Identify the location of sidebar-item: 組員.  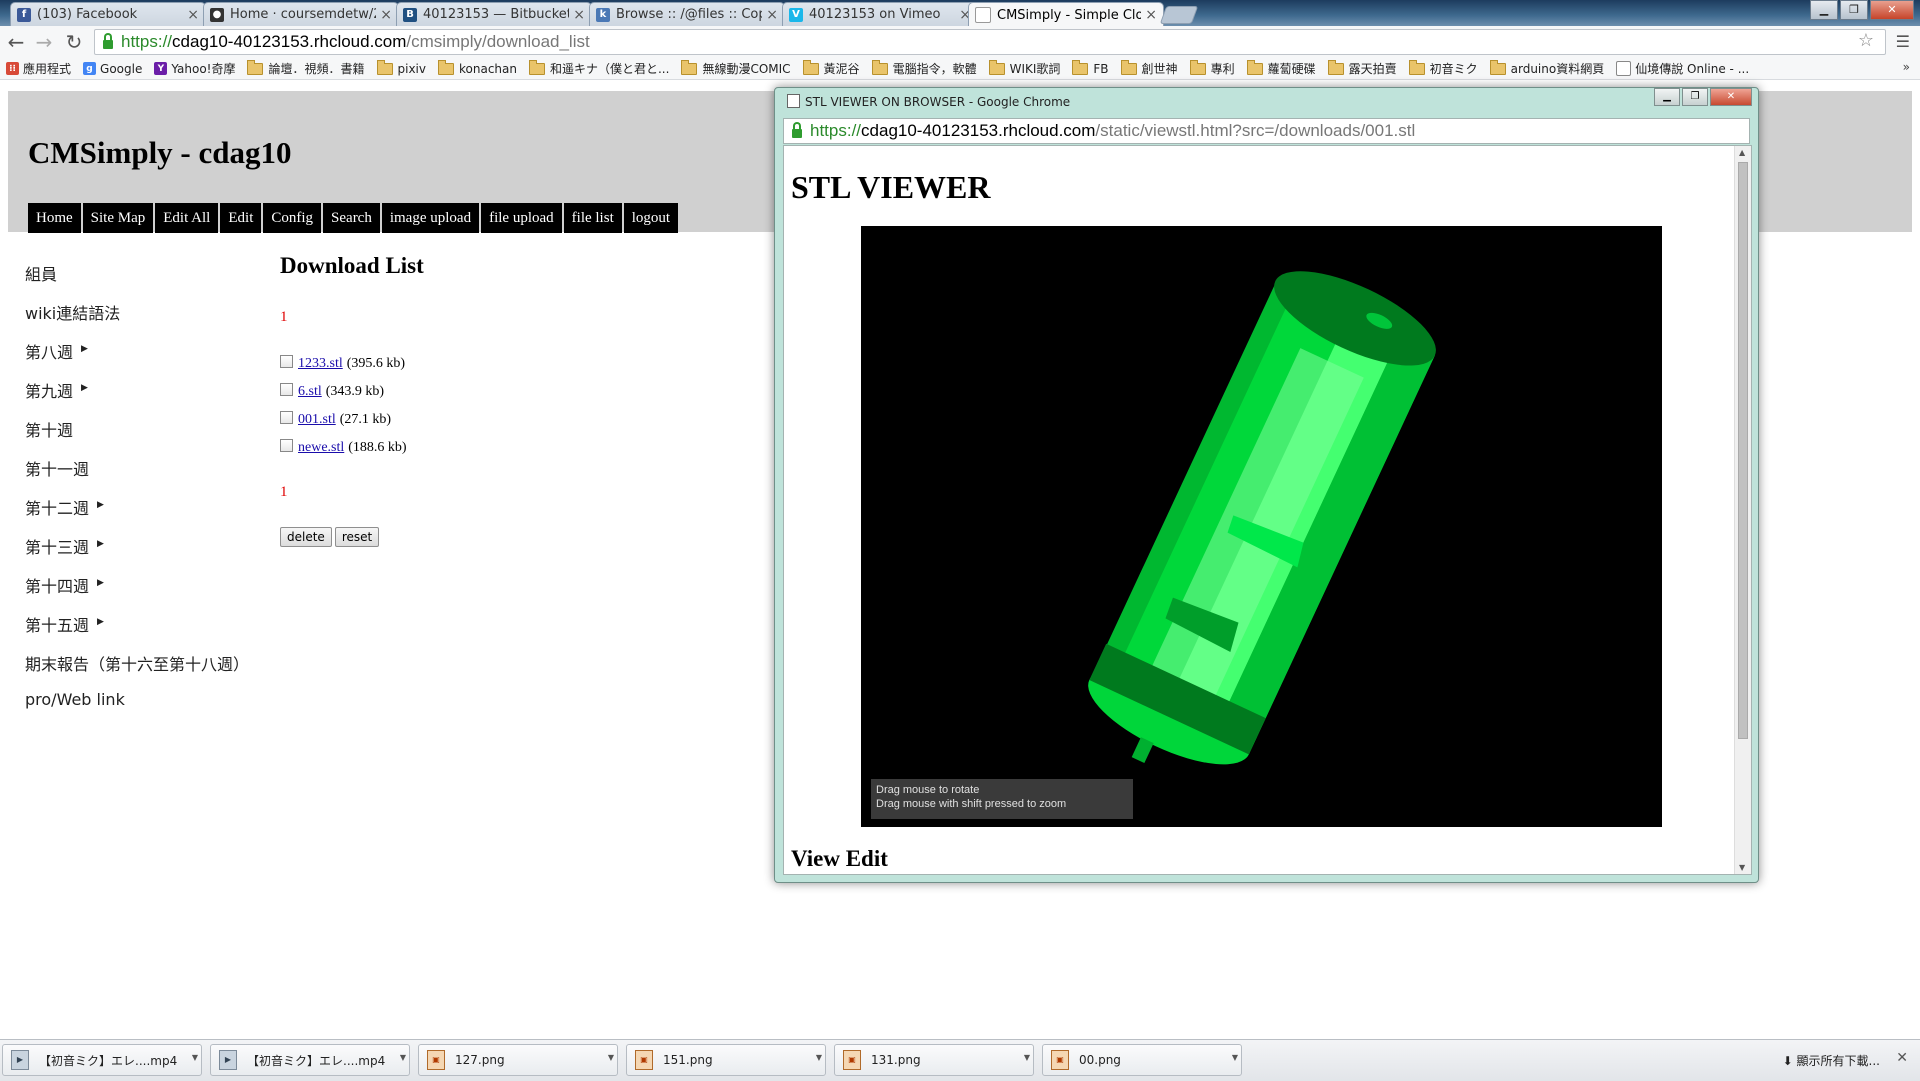
(141, 280).